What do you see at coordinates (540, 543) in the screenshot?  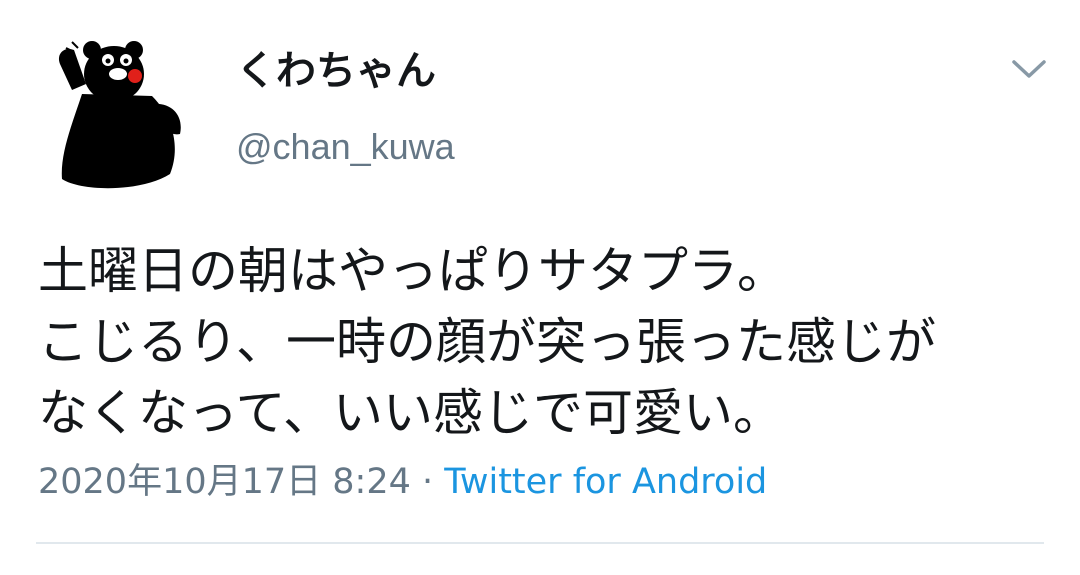 I see `divider` at bounding box center [540, 543].